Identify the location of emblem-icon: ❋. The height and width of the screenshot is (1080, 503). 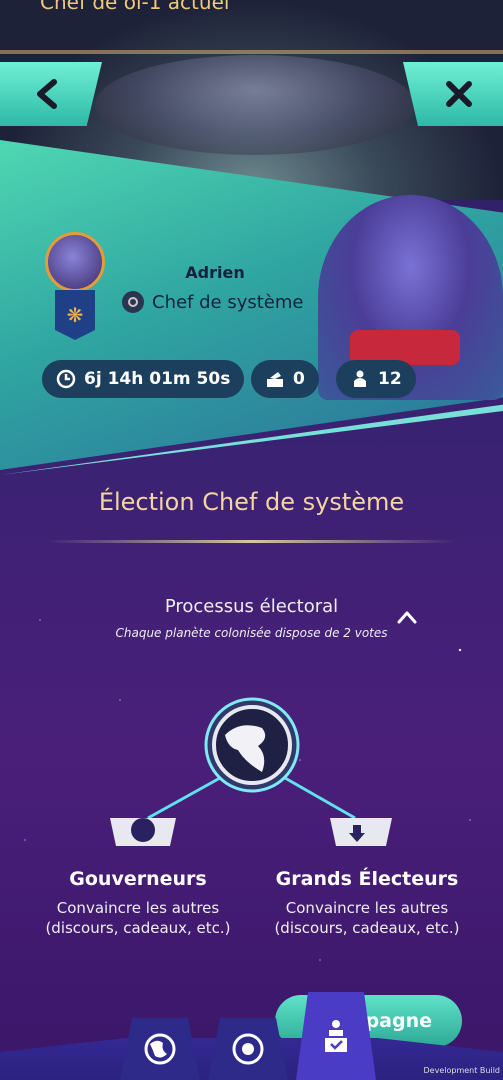
(75, 315).